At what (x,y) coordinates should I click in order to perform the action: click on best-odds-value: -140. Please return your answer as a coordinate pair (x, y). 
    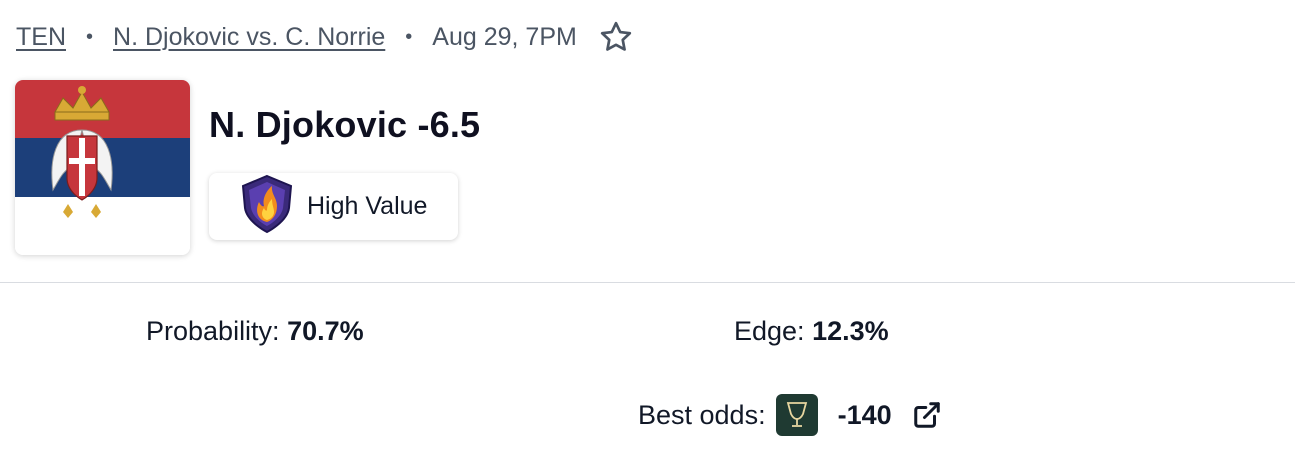
    Looking at the image, I should click on (864, 414).